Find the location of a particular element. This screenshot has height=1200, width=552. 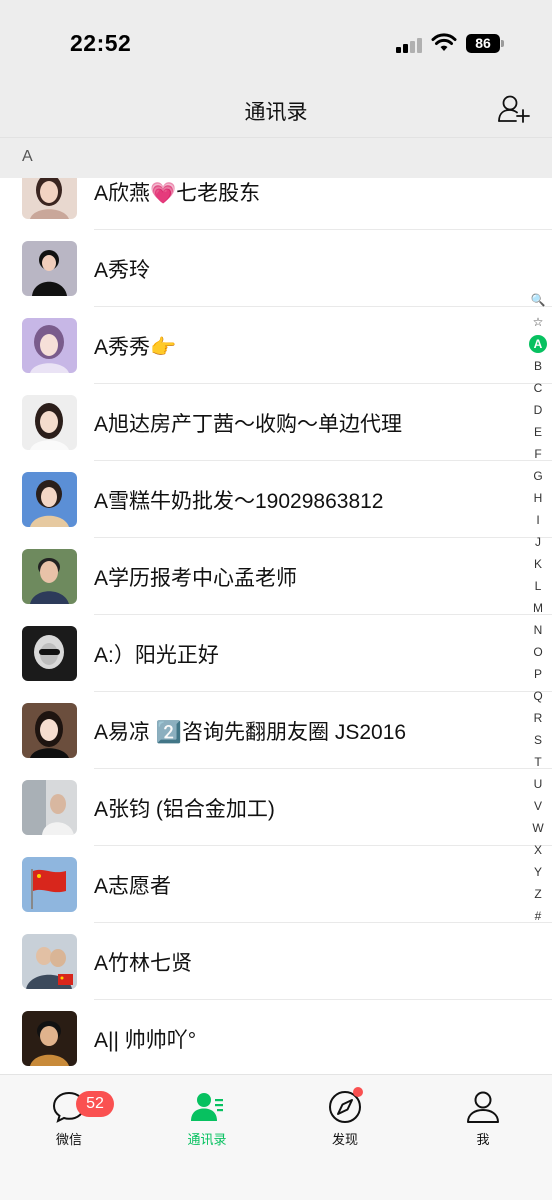

index-letter: U is located at coordinates (538, 784).